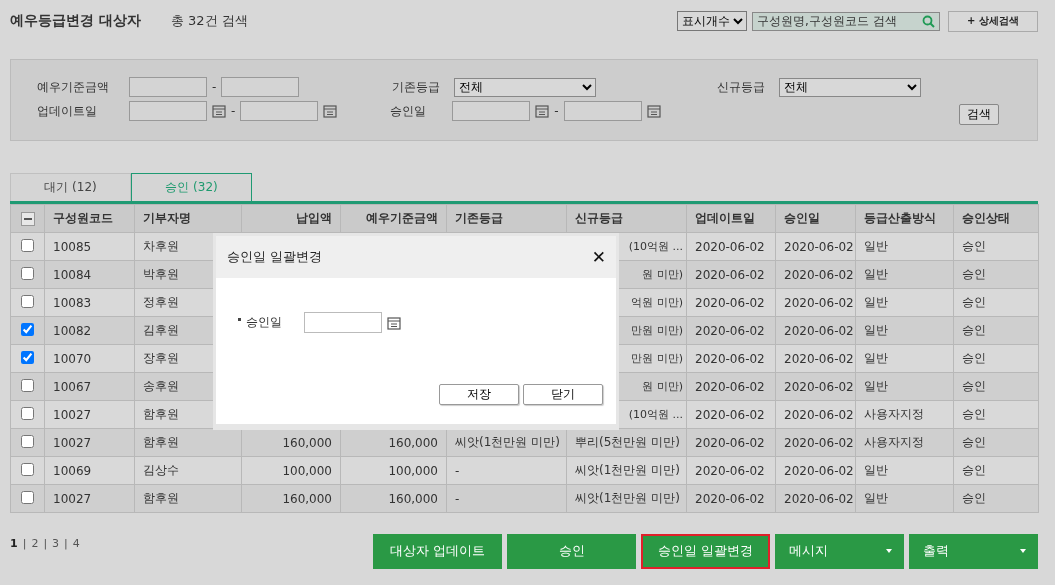 This screenshot has width=1055, height=585. Describe the element at coordinates (712, 21) in the screenshot. I see `display-count-select: 표시개수` at that location.